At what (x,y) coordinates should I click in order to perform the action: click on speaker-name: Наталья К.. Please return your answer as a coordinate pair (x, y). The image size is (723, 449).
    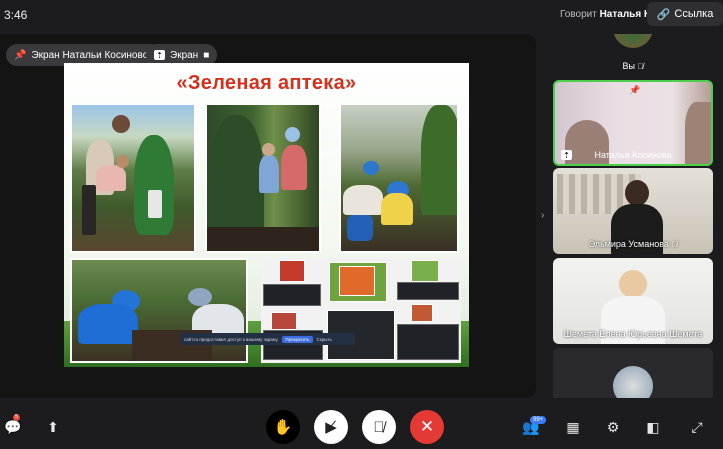
    Looking at the image, I should click on (626, 14).